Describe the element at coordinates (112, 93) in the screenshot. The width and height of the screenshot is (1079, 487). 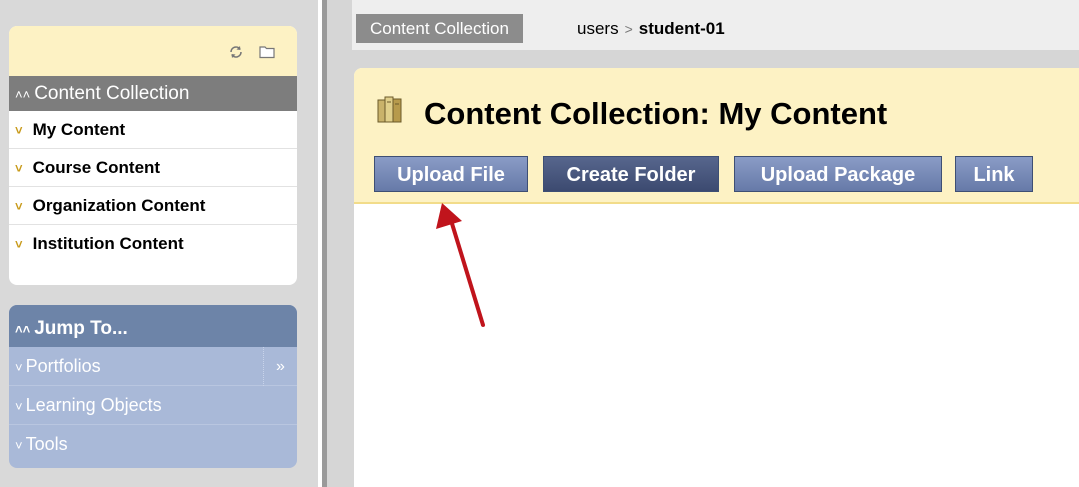
I see `content-collection-header-label: Content Collection` at that location.